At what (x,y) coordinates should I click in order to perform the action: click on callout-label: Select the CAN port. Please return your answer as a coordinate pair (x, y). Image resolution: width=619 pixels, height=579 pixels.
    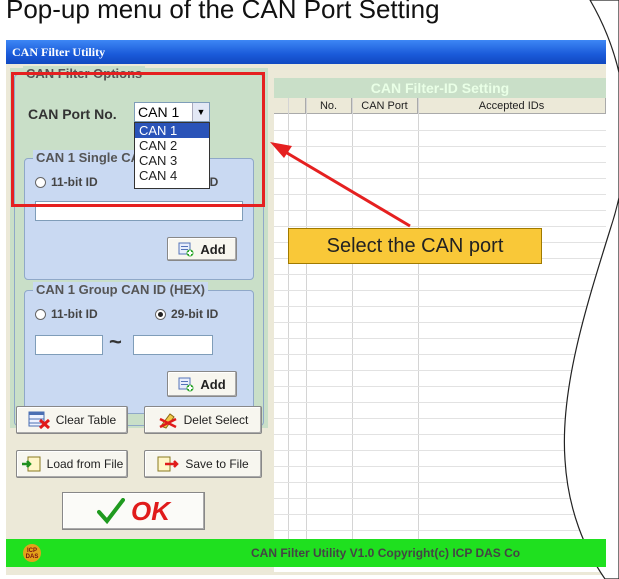
    Looking at the image, I should click on (415, 246).